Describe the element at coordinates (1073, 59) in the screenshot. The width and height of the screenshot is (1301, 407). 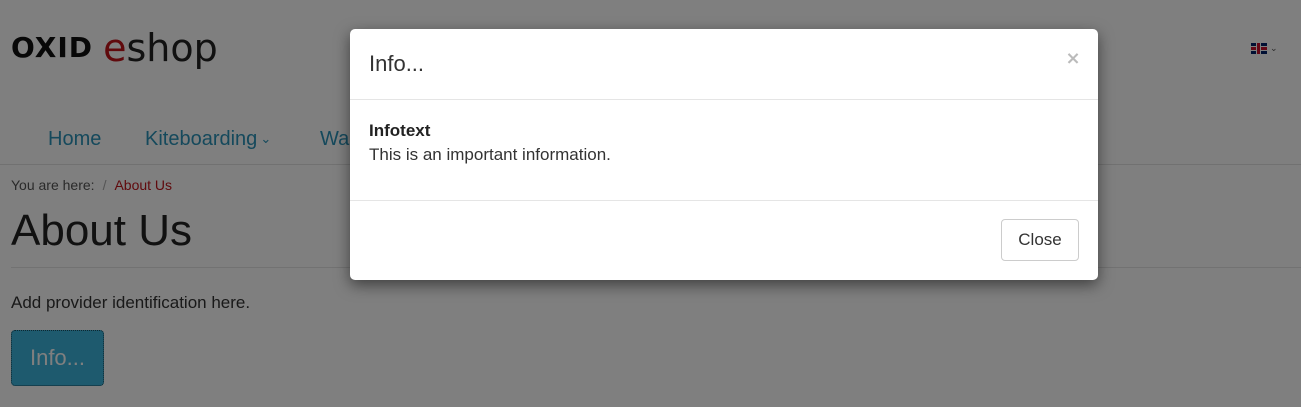
I see `close-icon: ×` at that location.